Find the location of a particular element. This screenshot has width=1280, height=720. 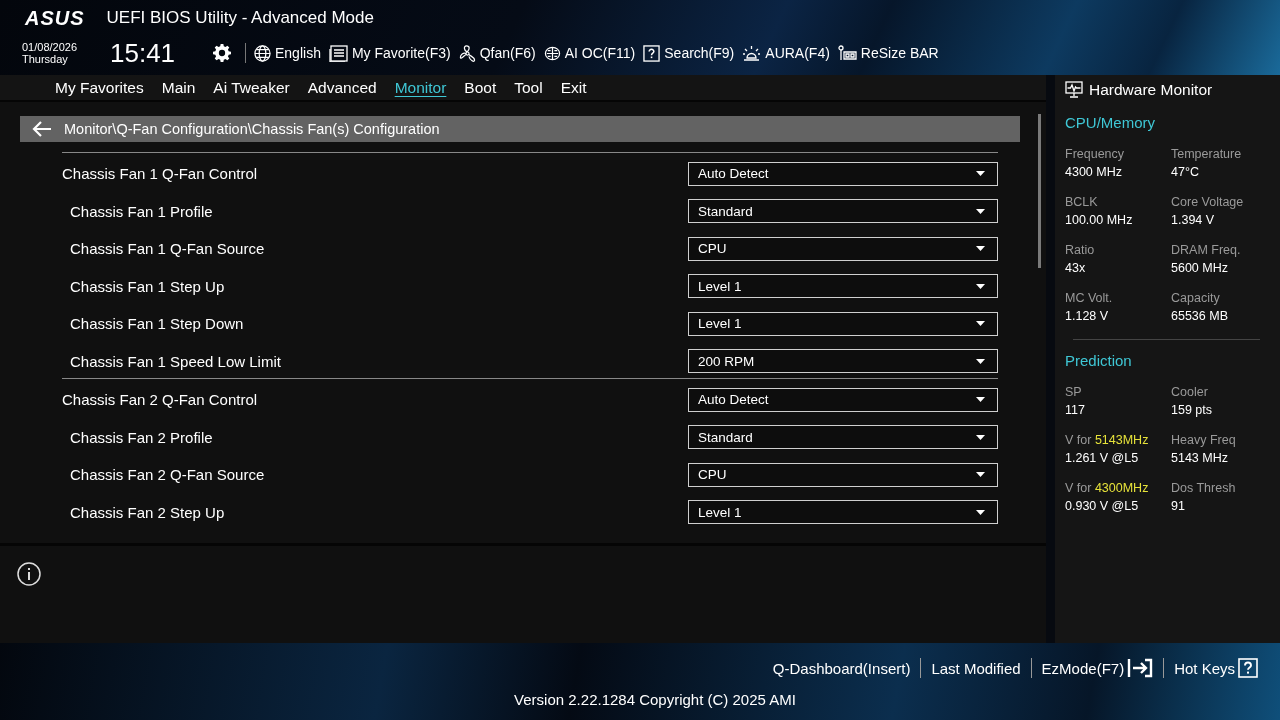

setting-label: Chassis Fan 1 Step Up is located at coordinates (147, 285).